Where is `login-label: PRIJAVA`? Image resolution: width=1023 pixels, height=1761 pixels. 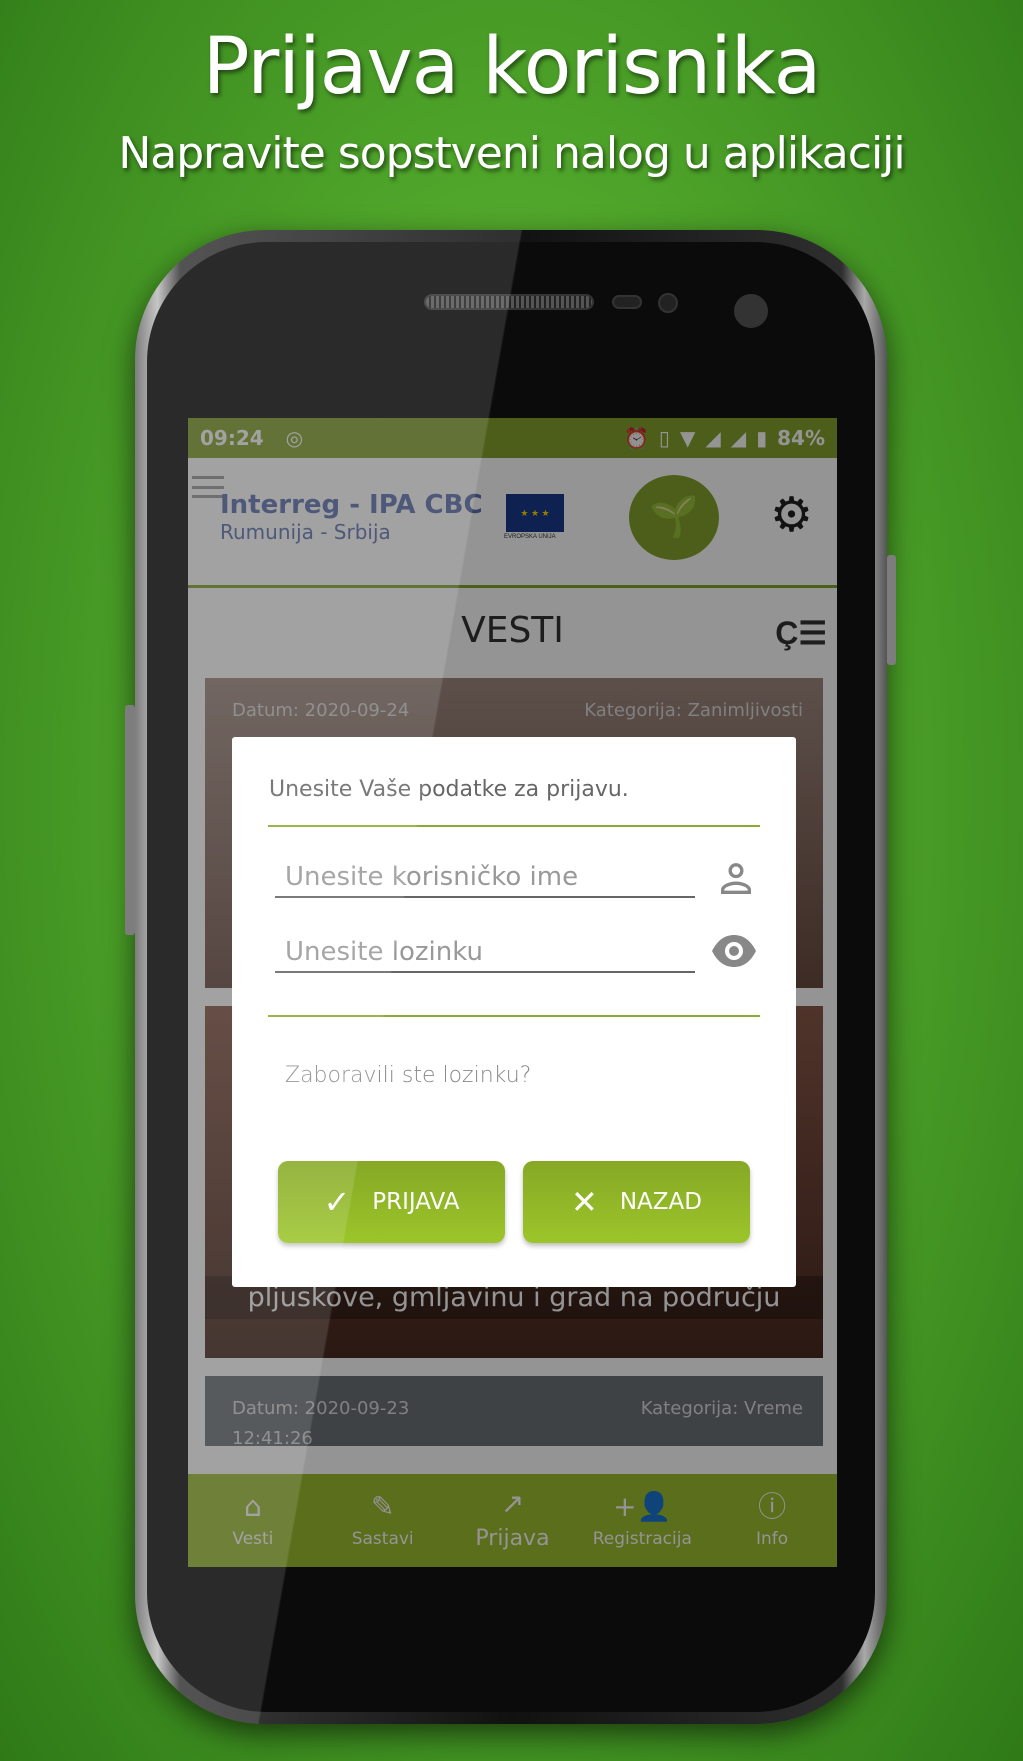
login-label: PRIJAVA is located at coordinates (416, 1202).